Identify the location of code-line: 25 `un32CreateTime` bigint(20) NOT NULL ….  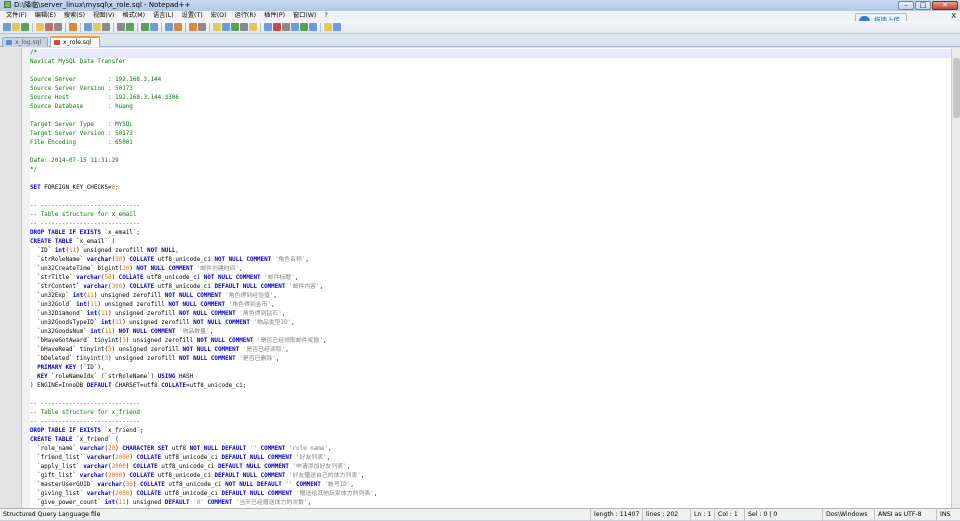
(495, 269).